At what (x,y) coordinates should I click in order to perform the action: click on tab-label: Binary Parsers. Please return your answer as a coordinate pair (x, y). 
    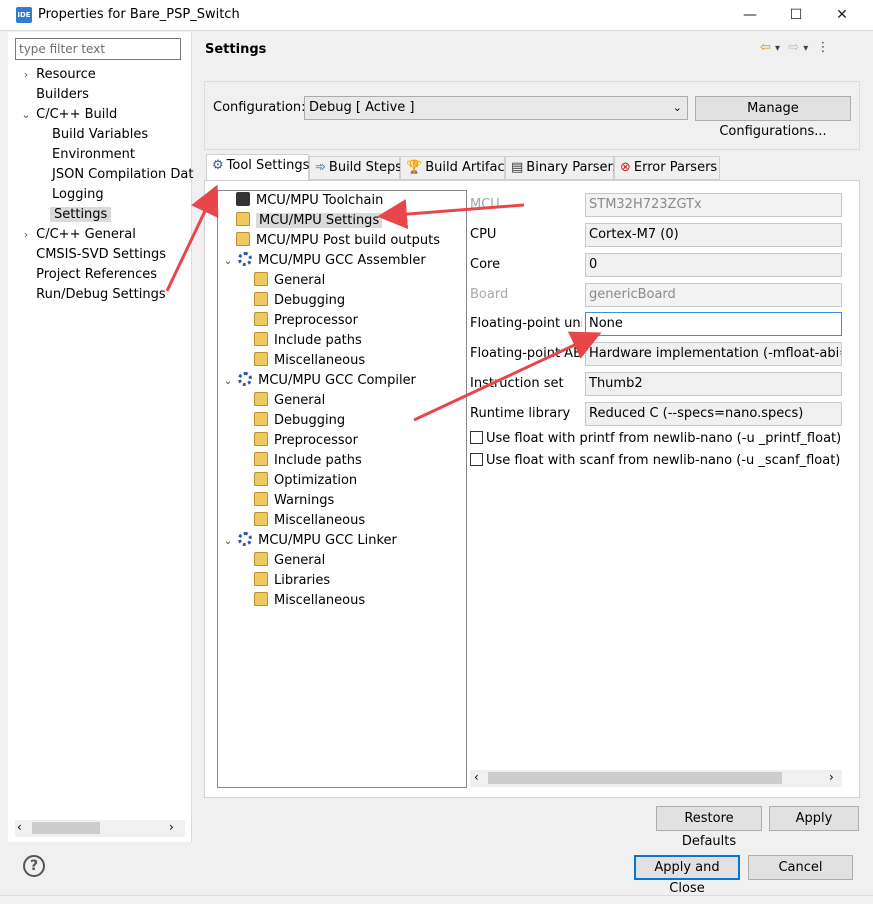
    Looking at the image, I should click on (573, 167).